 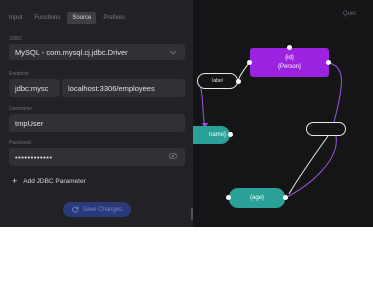 What do you see at coordinates (289, 47) in the screenshot?
I see `person-node-port-top` at bounding box center [289, 47].